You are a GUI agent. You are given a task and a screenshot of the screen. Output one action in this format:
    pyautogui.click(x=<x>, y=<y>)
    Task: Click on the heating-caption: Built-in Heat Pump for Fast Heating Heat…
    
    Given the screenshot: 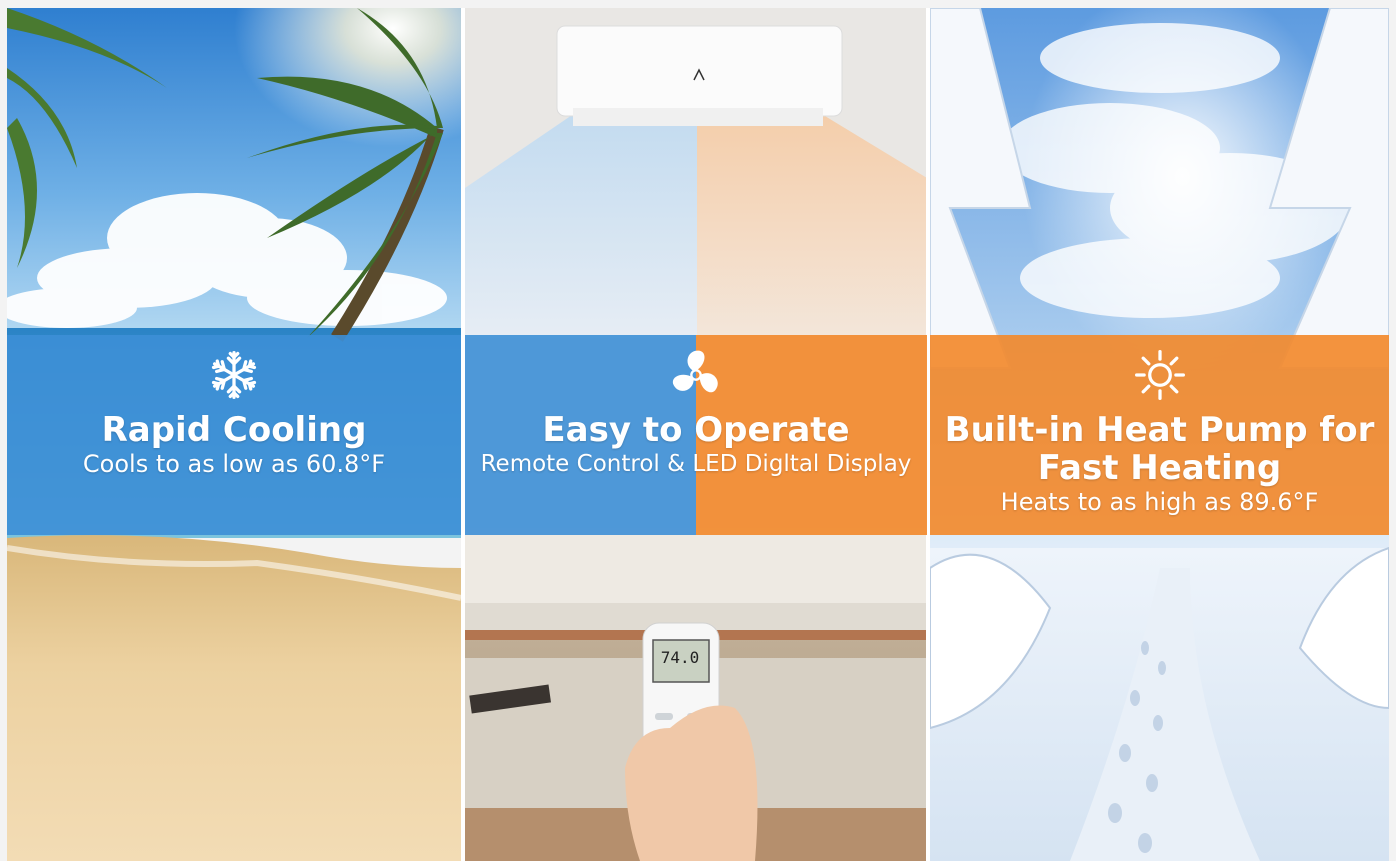 What is the action you would take?
    pyautogui.click(x=1159, y=435)
    